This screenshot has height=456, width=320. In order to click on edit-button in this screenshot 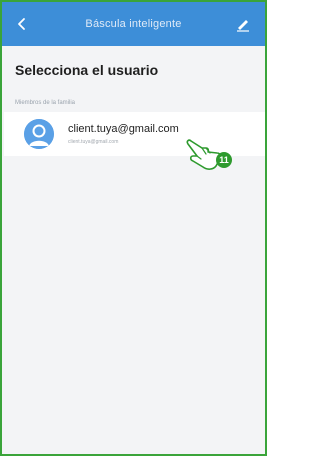, I will do `click(243, 24)`.